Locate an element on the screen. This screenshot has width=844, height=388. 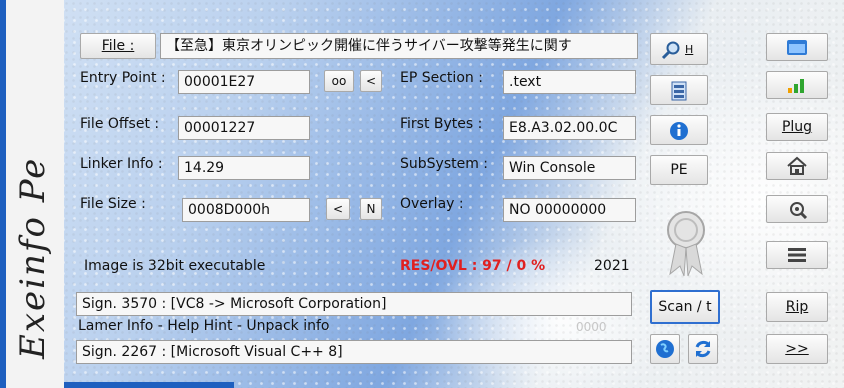
bottom-accent-bar is located at coordinates (149, 385).